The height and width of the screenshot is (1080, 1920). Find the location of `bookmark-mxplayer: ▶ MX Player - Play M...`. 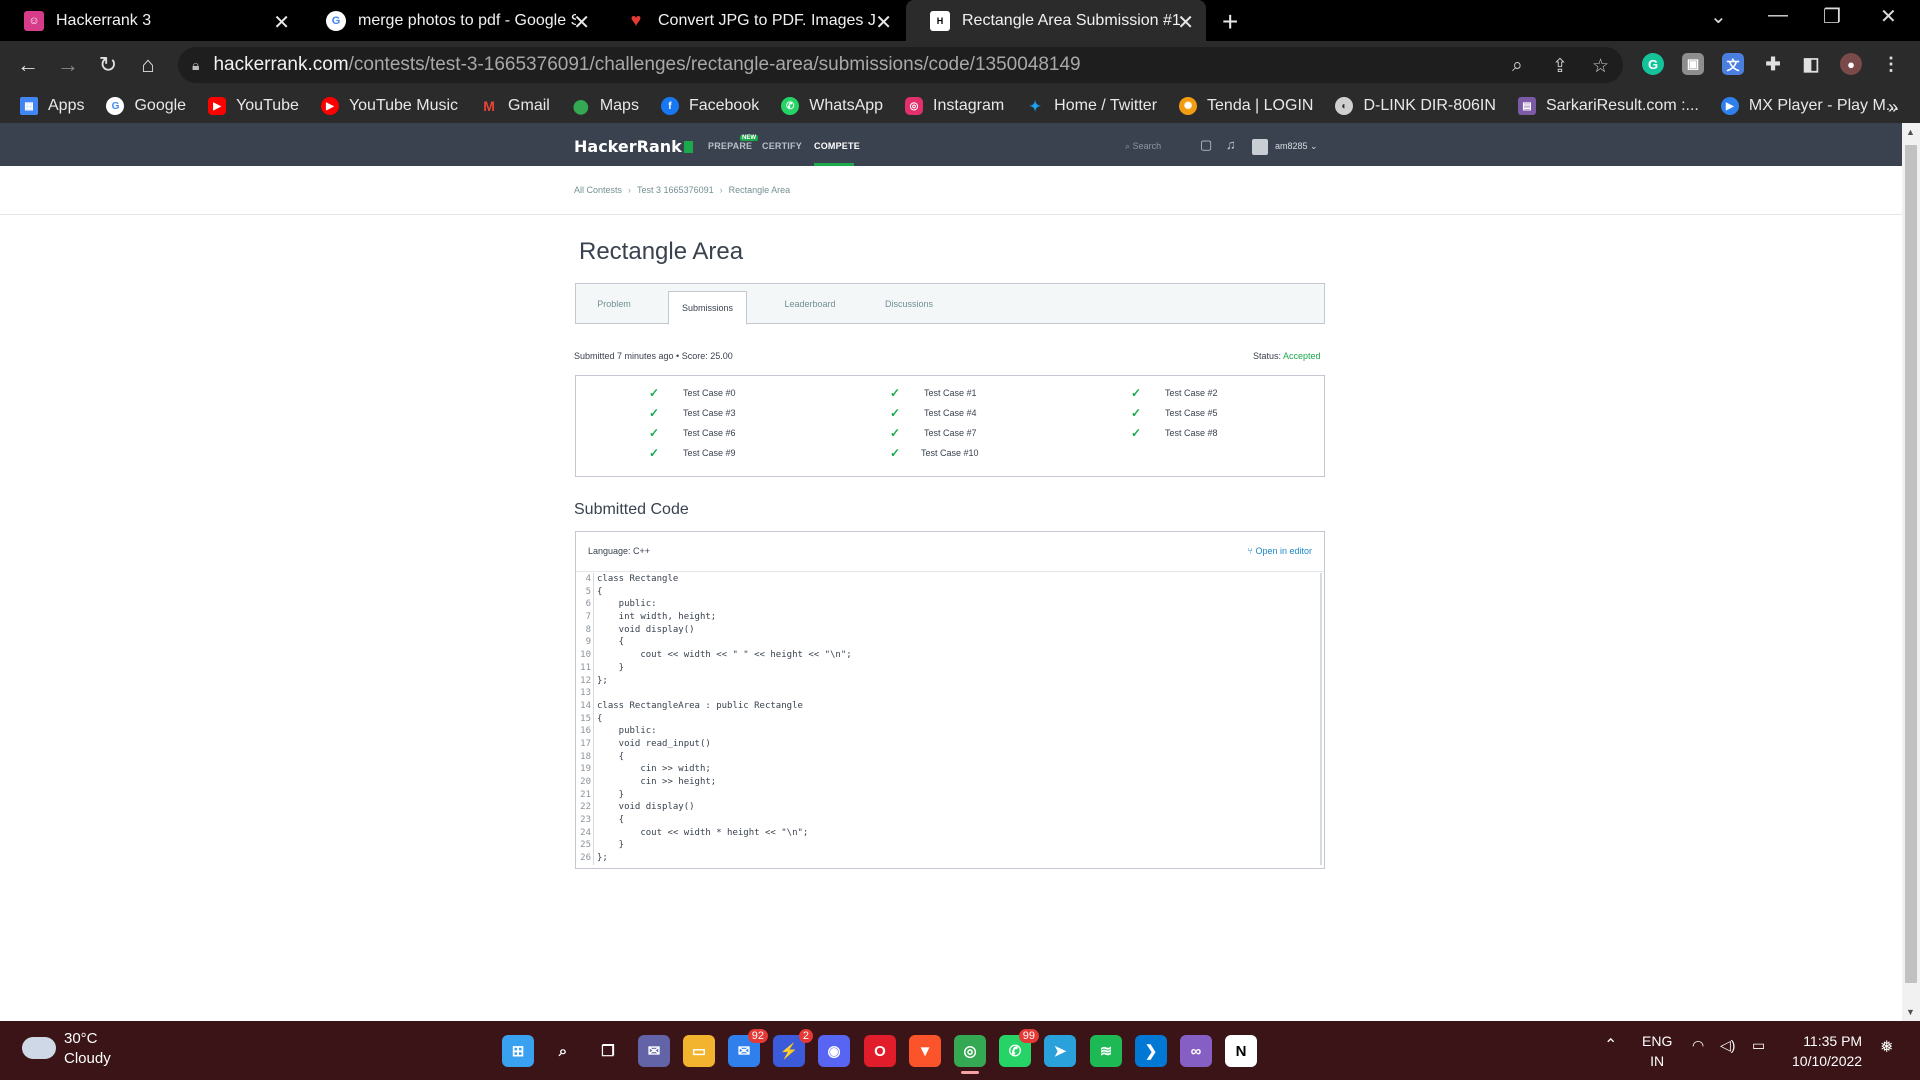

bookmark-mxplayer: ▶ MX Player - Play M... is located at coordinates (1809, 106).